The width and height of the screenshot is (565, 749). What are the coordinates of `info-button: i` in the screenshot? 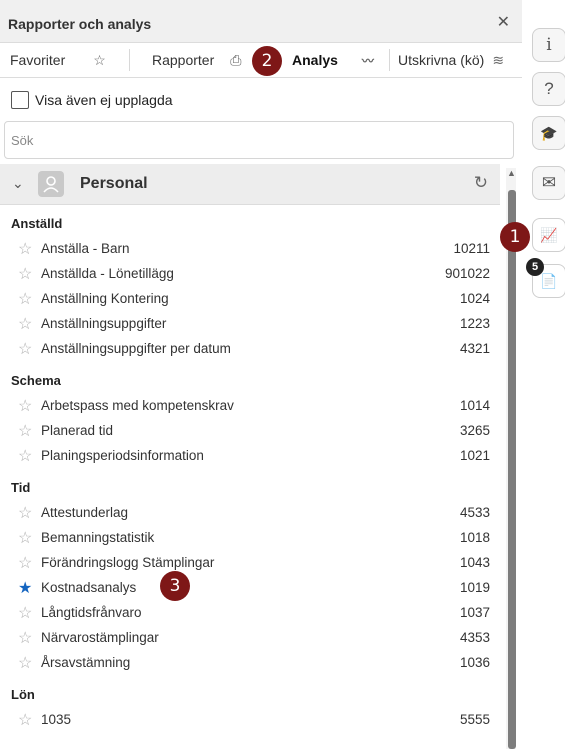 It's located at (548, 45).